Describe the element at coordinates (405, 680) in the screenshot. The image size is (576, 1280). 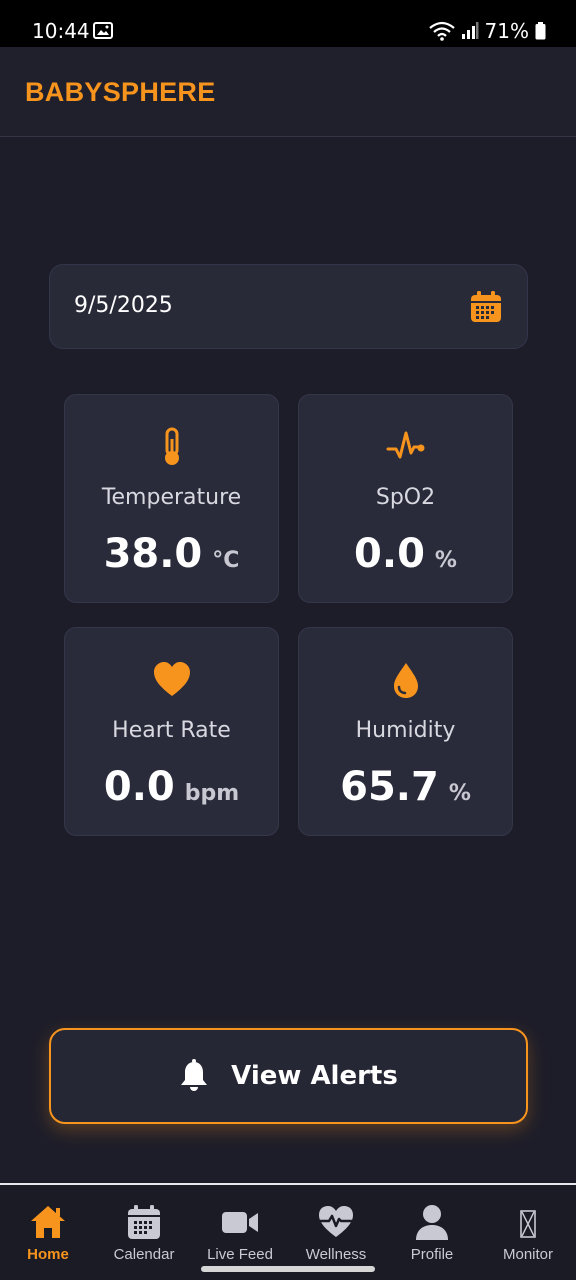
I see `droplet-icon` at that location.